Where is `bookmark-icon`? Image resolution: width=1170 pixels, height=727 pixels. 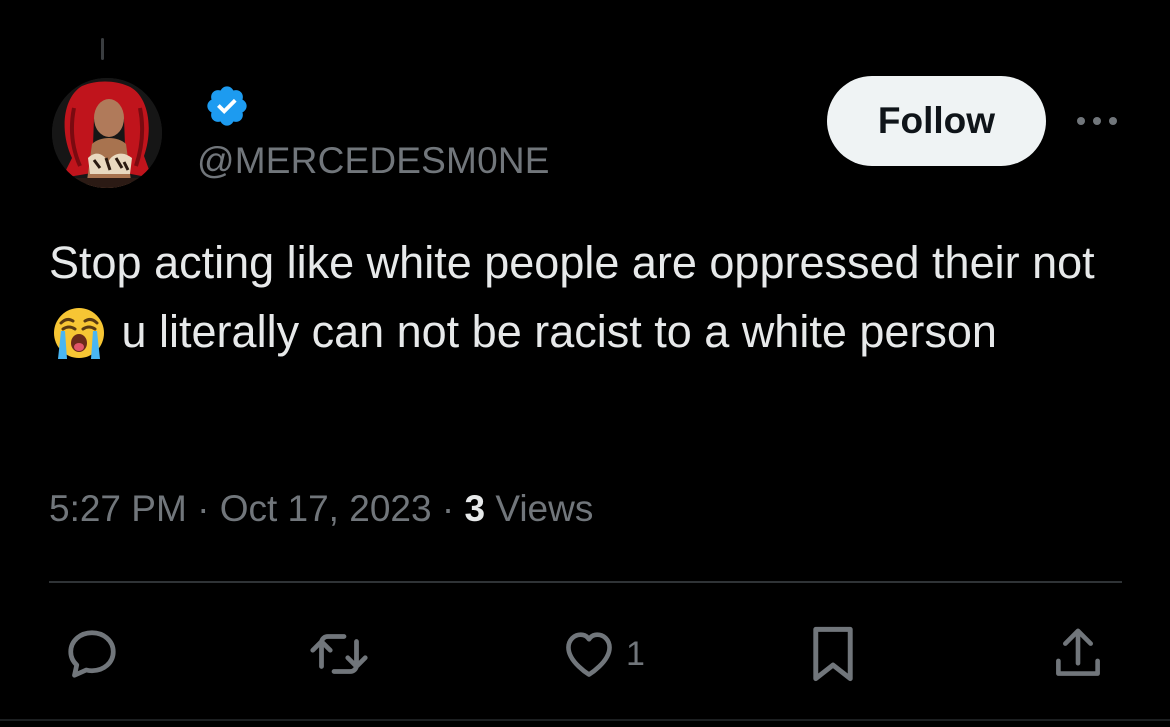 bookmark-icon is located at coordinates (833, 654).